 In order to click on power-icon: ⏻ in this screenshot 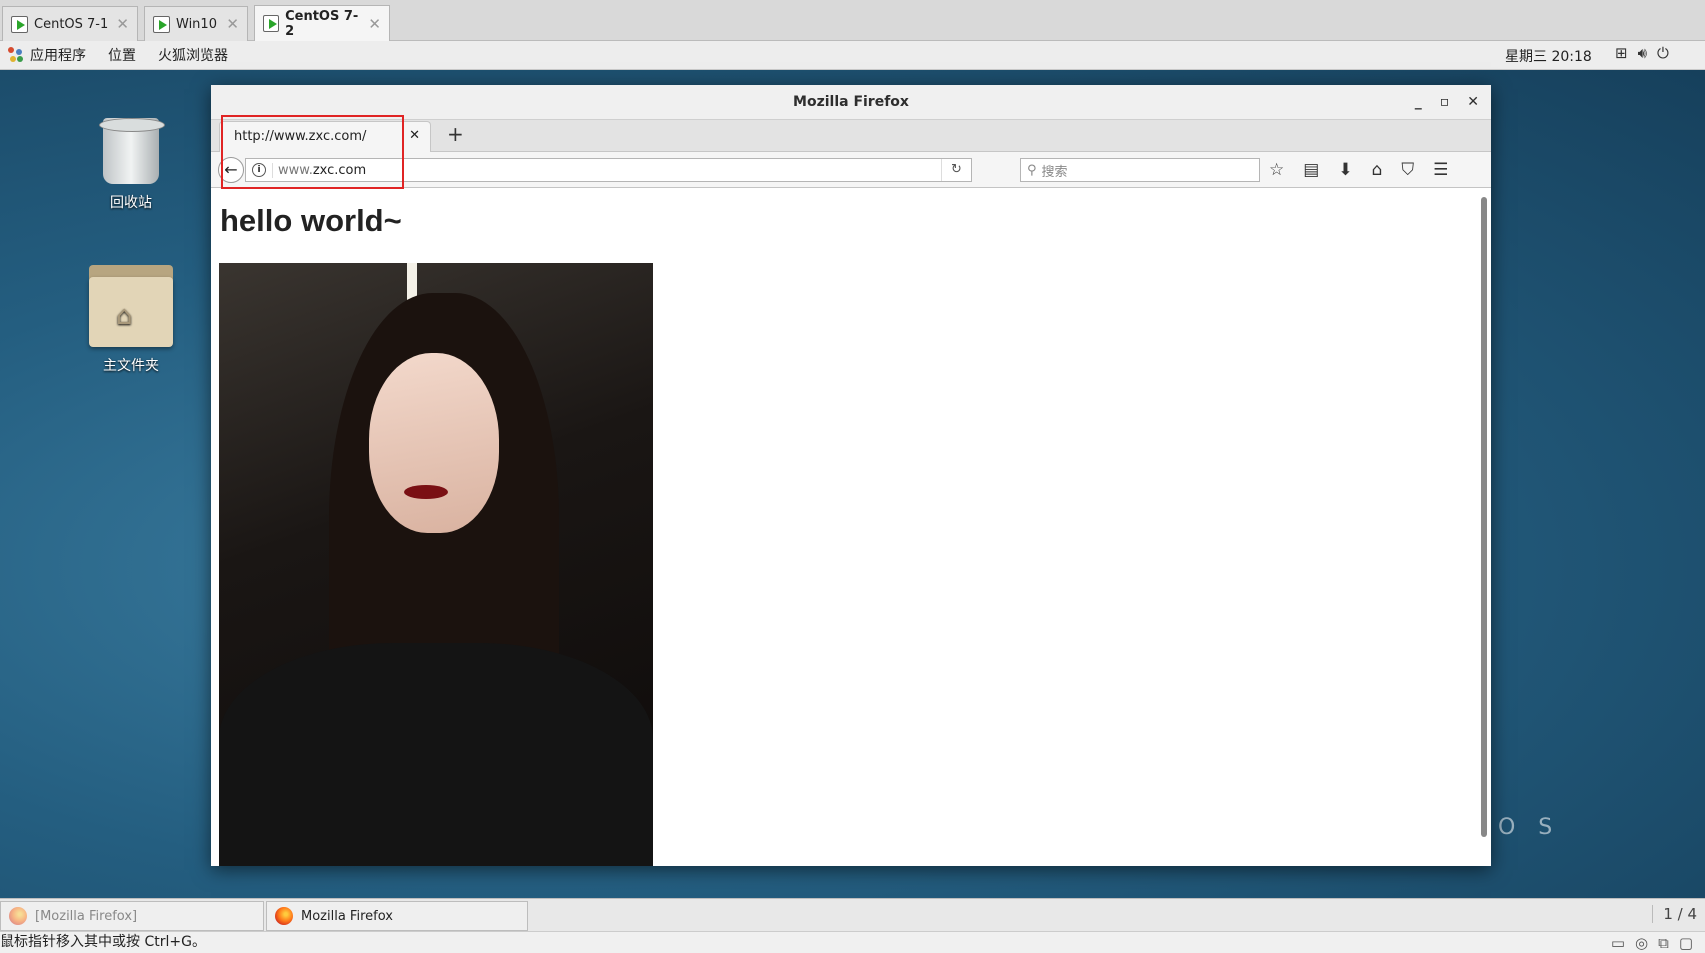, I will do `click(1663, 53)`.